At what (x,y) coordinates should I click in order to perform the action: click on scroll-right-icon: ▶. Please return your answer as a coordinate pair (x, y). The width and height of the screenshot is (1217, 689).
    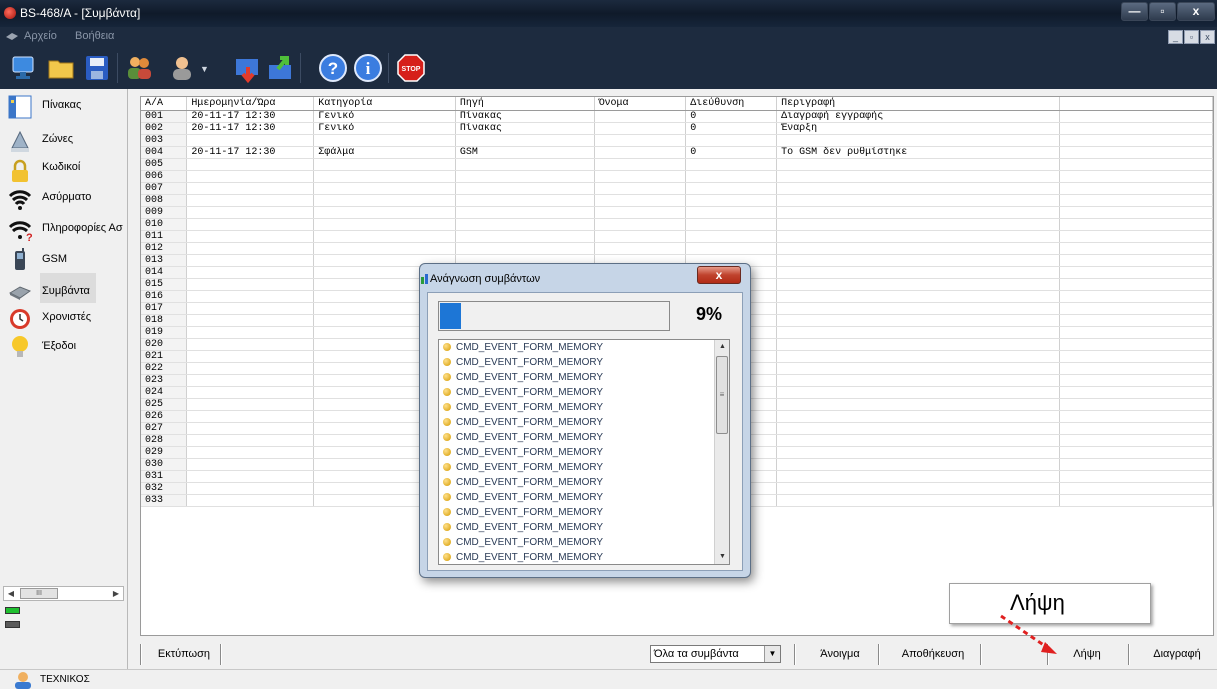
    Looking at the image, I should click on (116, 593).